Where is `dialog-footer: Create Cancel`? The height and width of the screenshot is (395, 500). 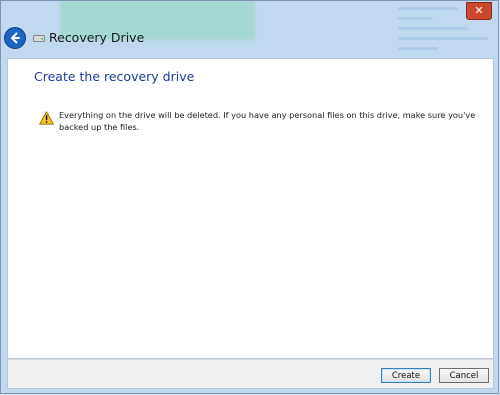
dialog-footer: Create Cancel is located at coordinates (250, 374).